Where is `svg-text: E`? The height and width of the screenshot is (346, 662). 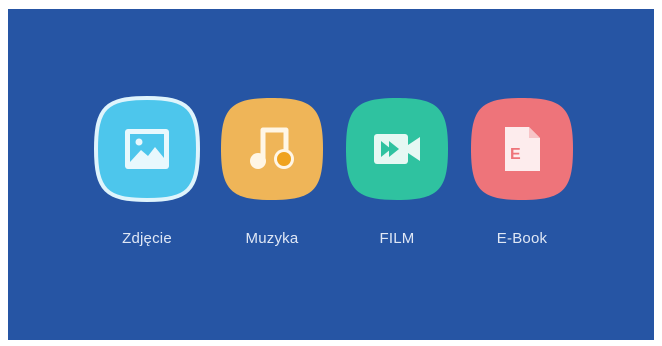 svg-text: E is located at coordinates (515, 154).